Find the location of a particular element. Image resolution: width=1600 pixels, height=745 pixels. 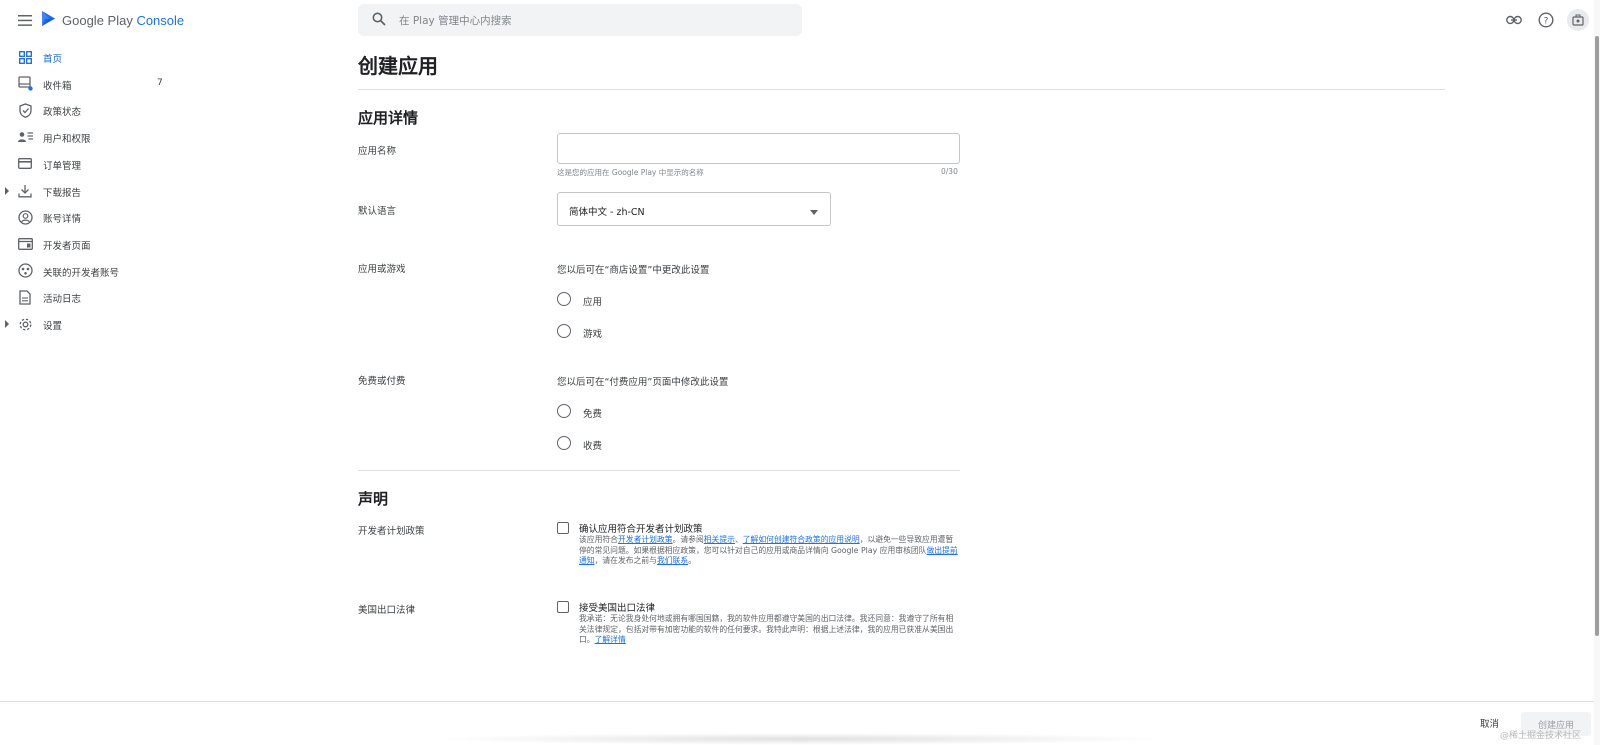

sidebar-item-label: 用户和权限 is located at coordinates (67, 140).